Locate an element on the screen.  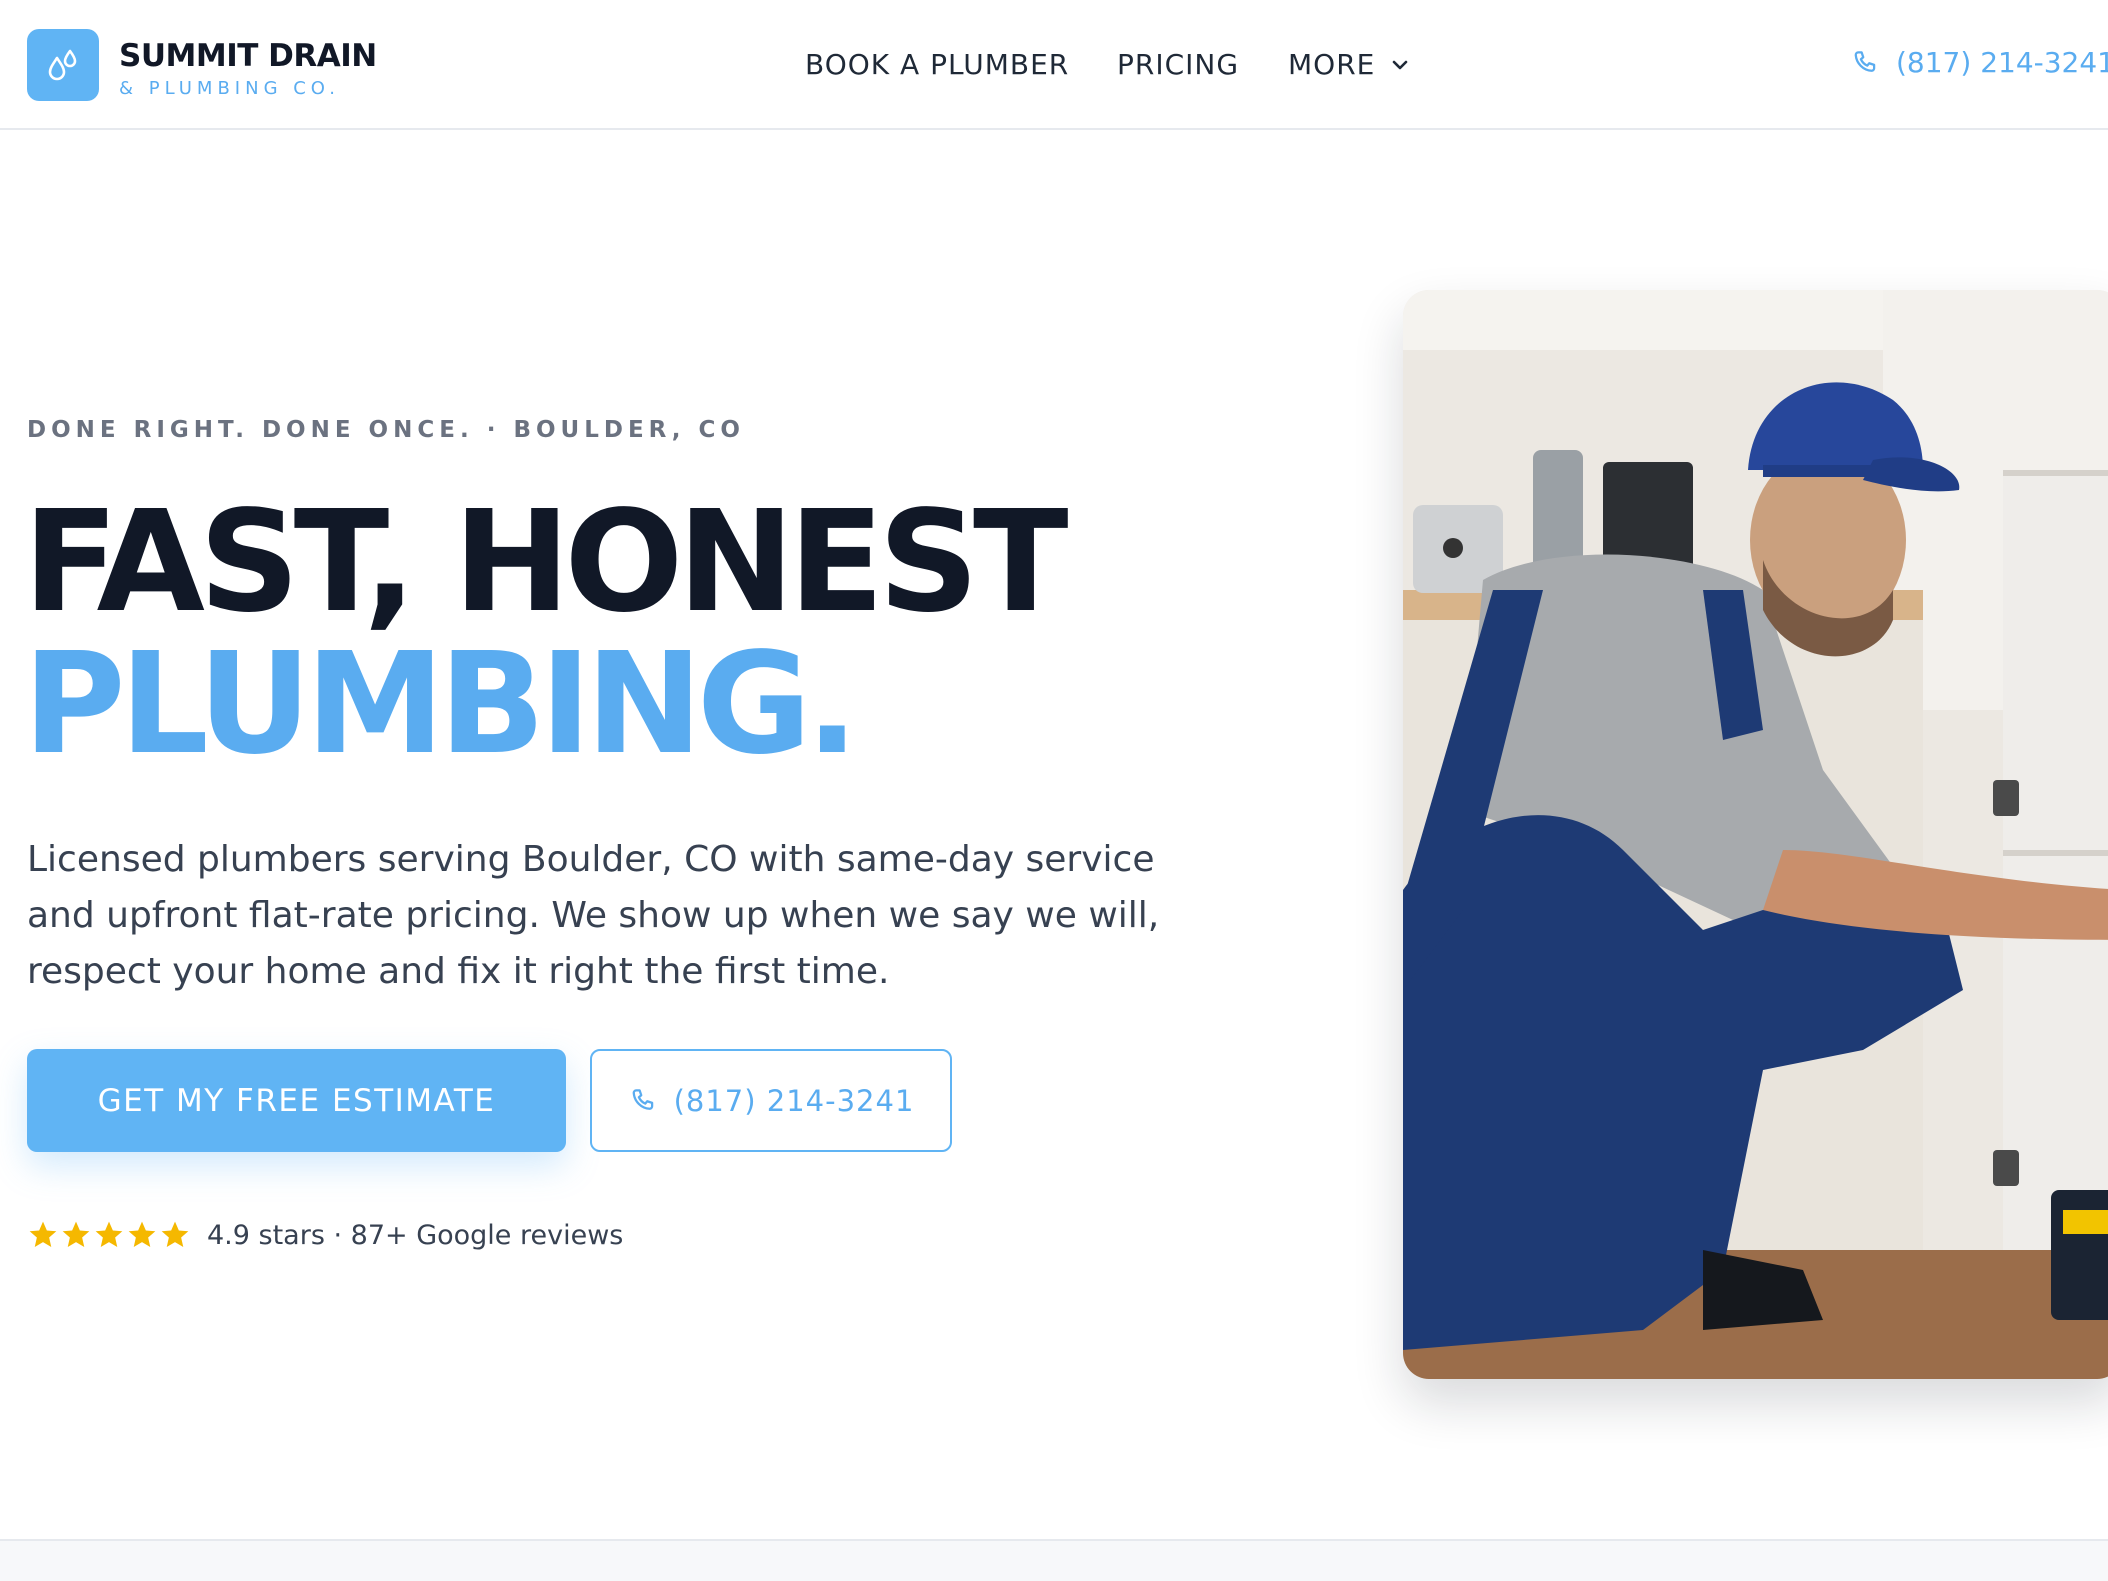
nav-book-a-plumber: BOOK A PLUMBER is located at coordinates (937, 64).